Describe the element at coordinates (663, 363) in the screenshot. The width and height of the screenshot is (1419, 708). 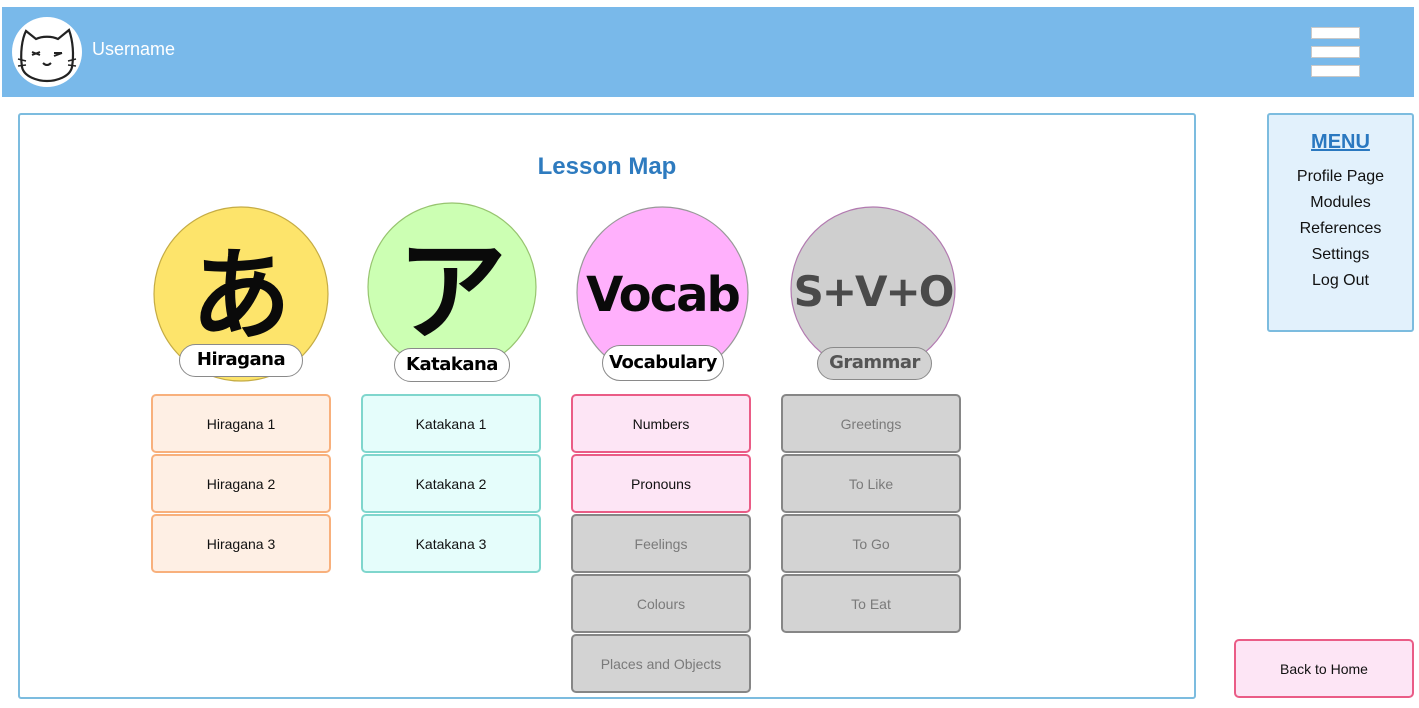
I see `vocabulary-module-label: Vocabulary` at that location.